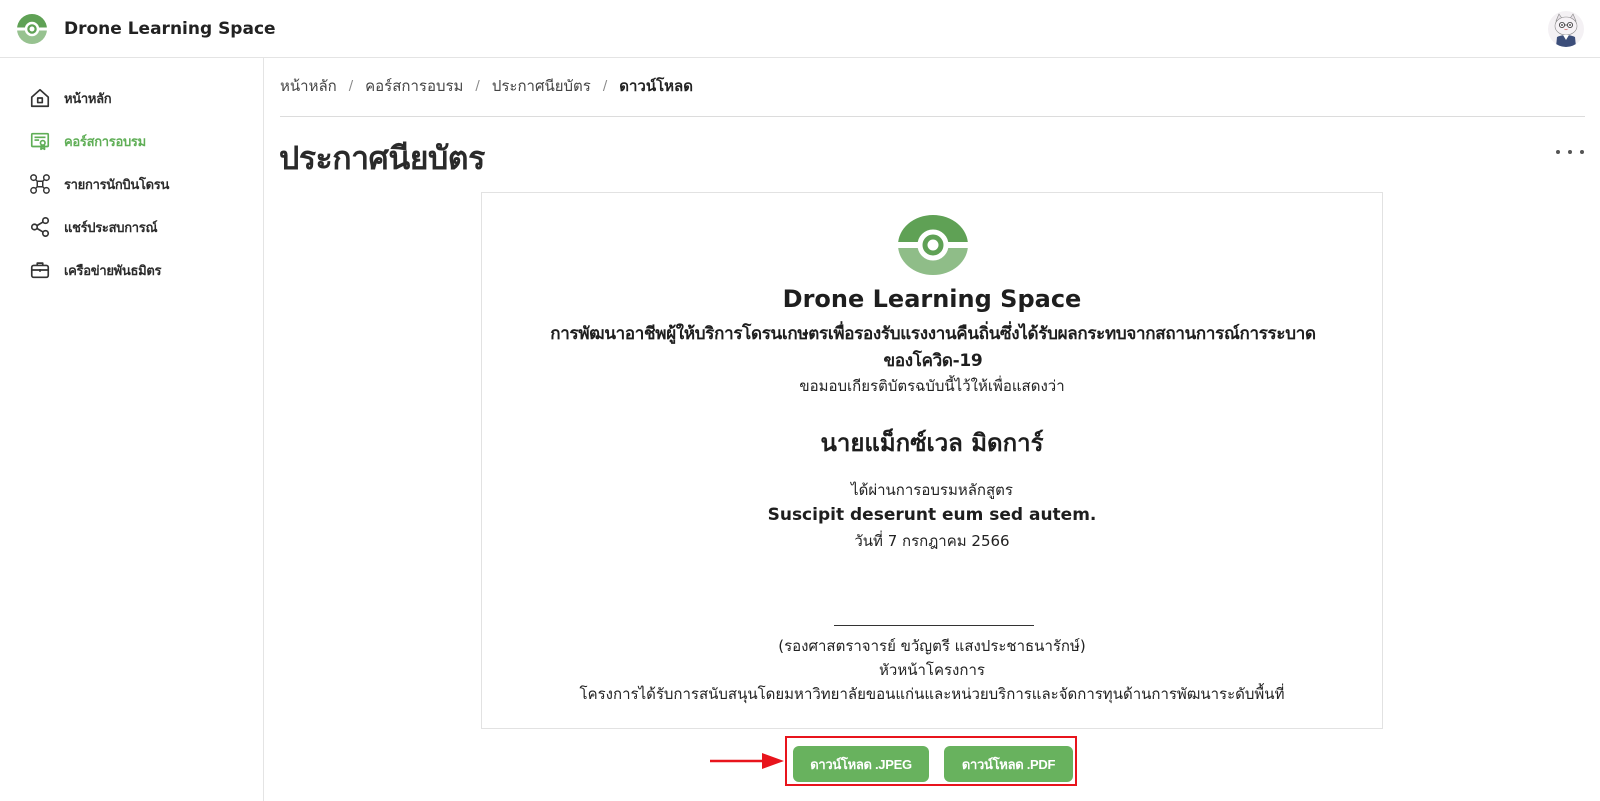 This screenshot has height=801, width=1600. I want to click on divider, so click(932, 116).